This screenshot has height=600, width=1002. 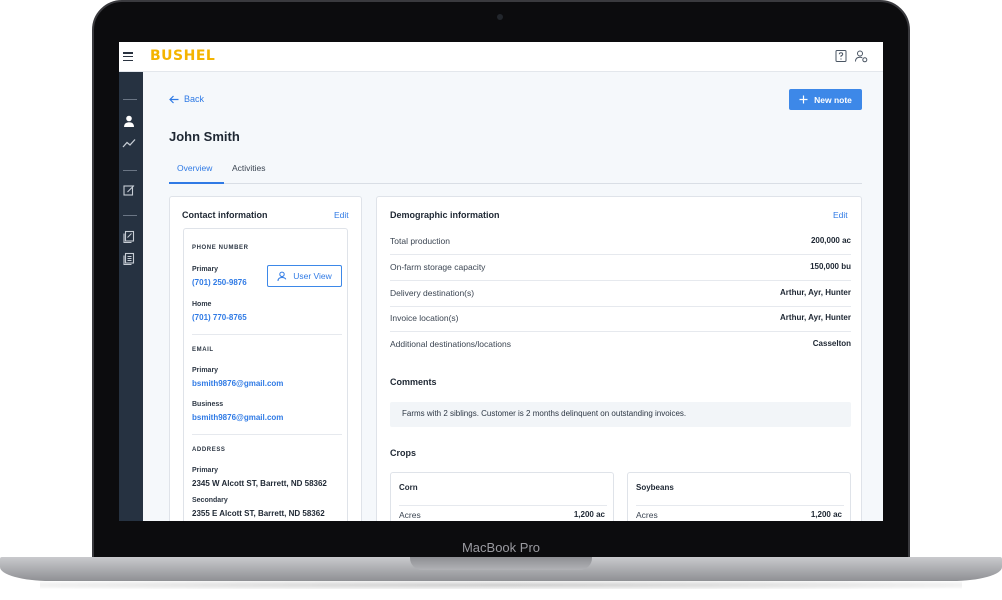 I want to click on comments-title: Comments, so click(x=413, y=382).